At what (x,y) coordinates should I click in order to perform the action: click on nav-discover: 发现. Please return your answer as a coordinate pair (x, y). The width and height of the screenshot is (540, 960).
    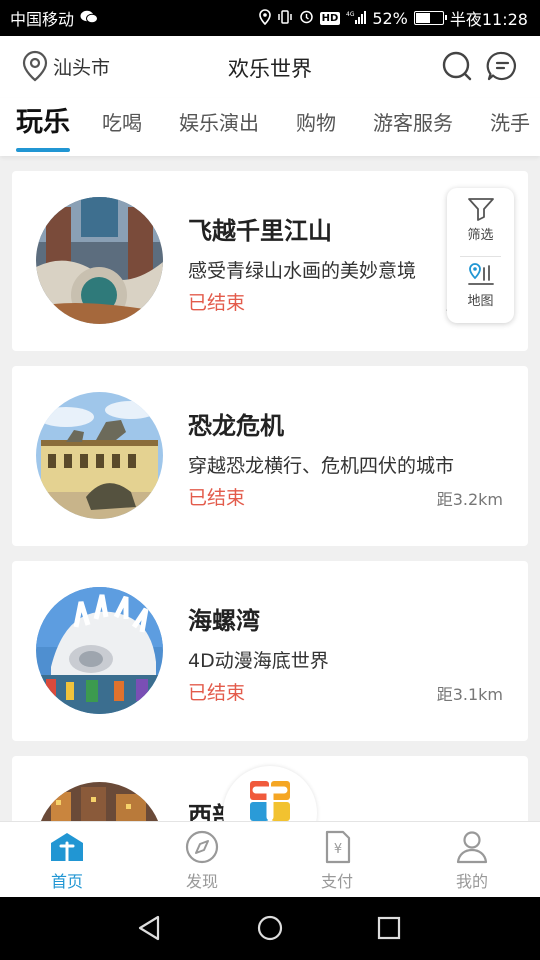
    Looking at the image, I should click on (202, 861).